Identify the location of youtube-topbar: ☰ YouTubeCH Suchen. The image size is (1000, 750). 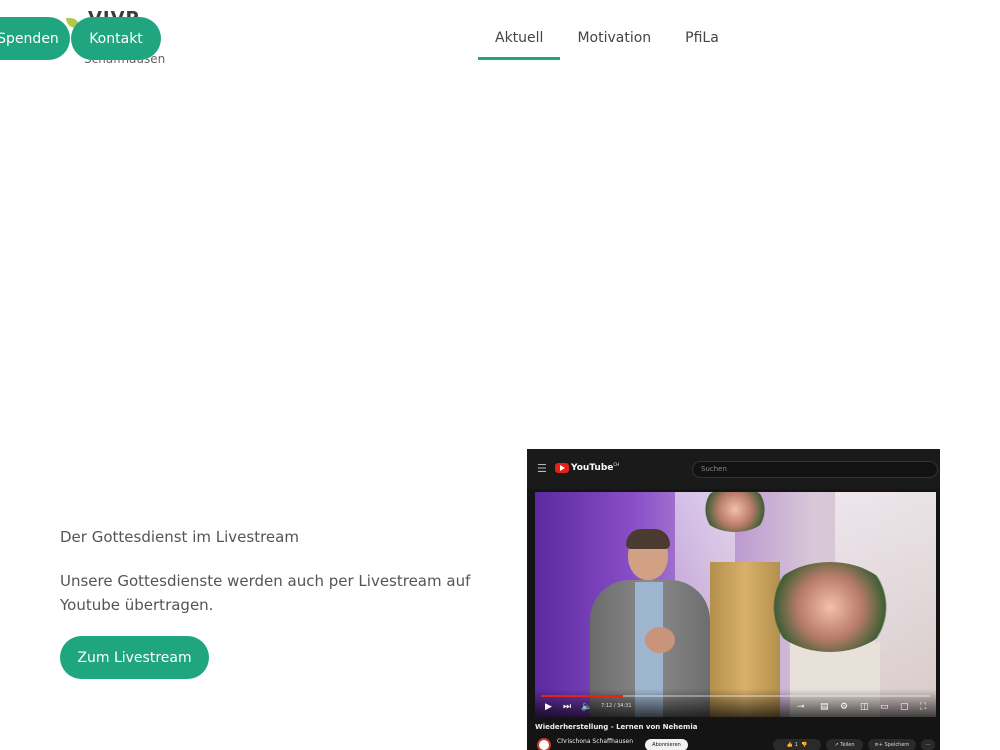
(733, 469).